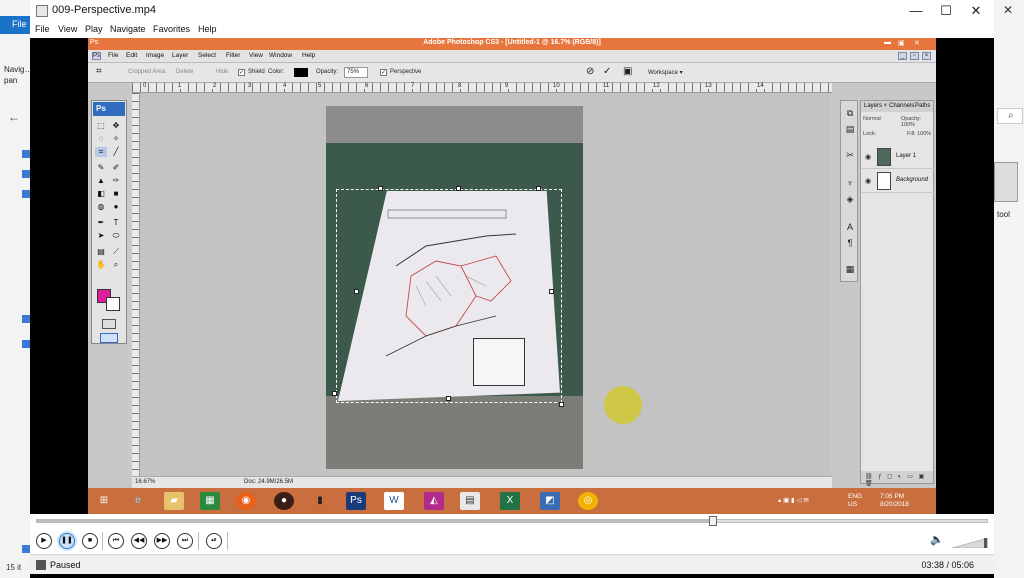 The image size is (1024, 578). What do you see at coordinates (449, 296) in the screenshot?
I see `crop-marquee` at bounding box center [449, 296].